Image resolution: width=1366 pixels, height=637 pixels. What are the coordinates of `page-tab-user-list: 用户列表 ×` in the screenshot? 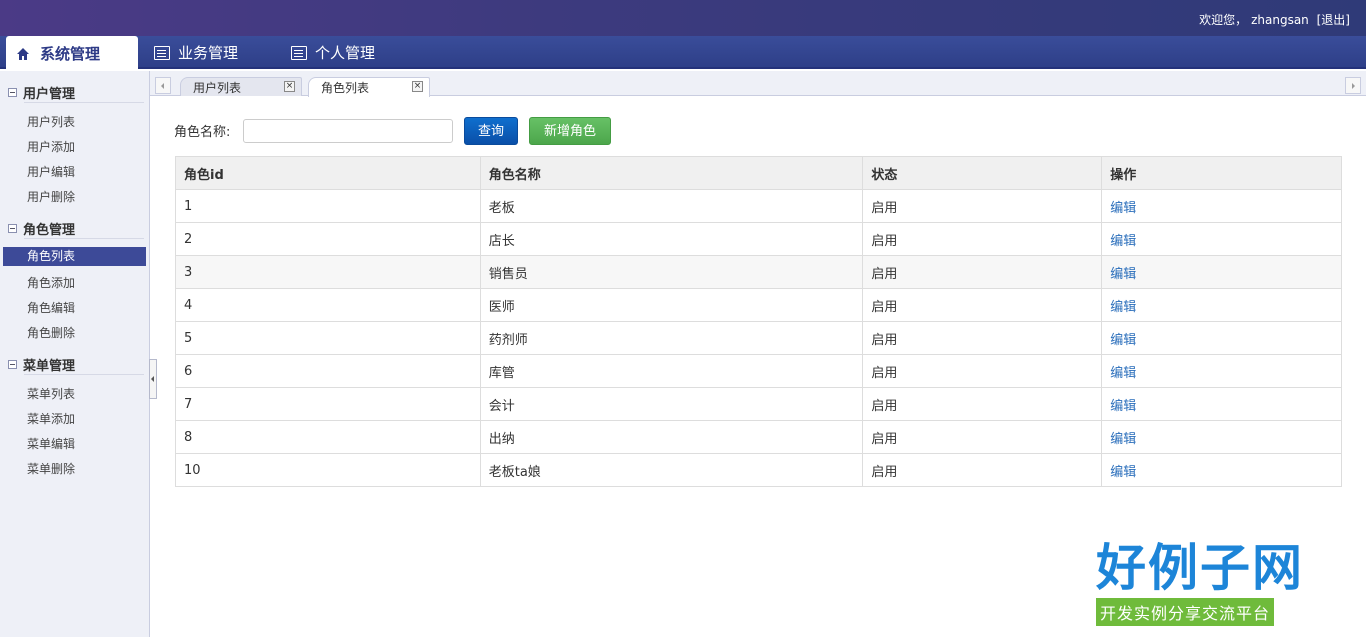 It's located at (241, 86).